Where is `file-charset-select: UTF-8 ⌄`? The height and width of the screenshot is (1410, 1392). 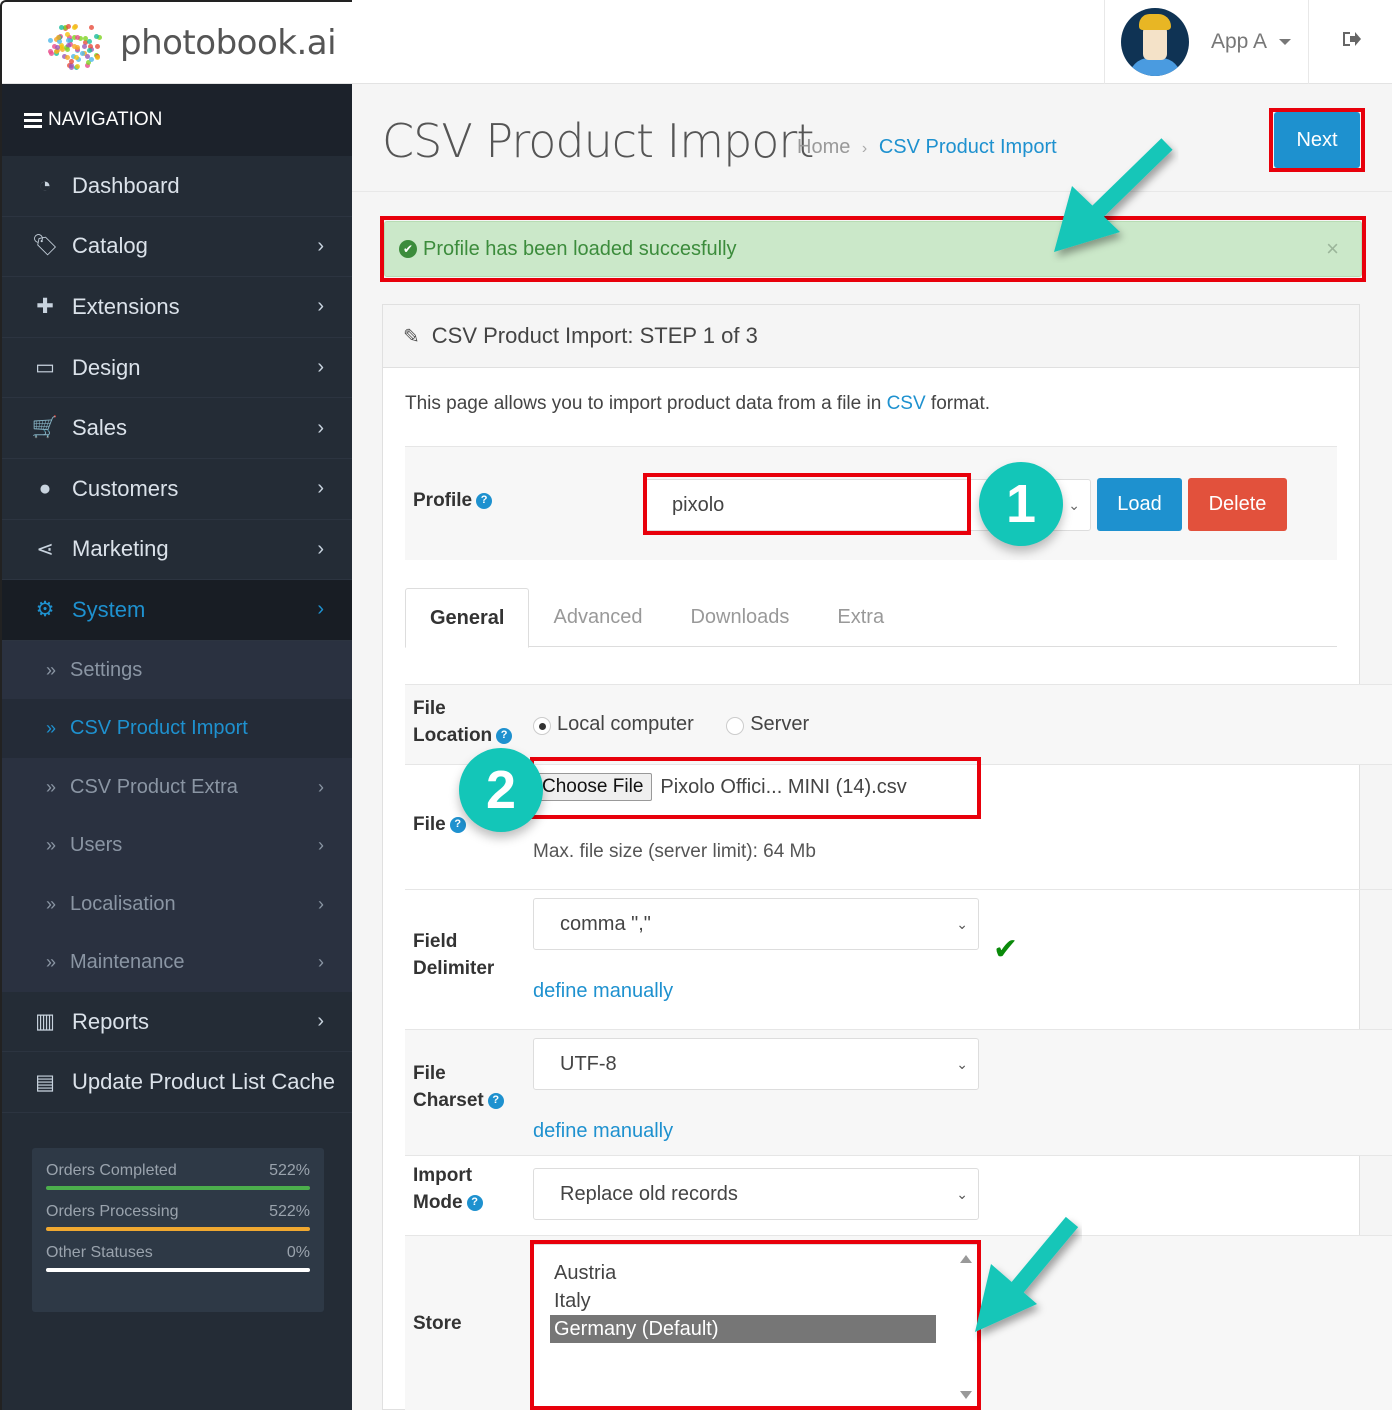 file-charset-select: UTF-8 ⌄ is located at coordinates (756, 1064).